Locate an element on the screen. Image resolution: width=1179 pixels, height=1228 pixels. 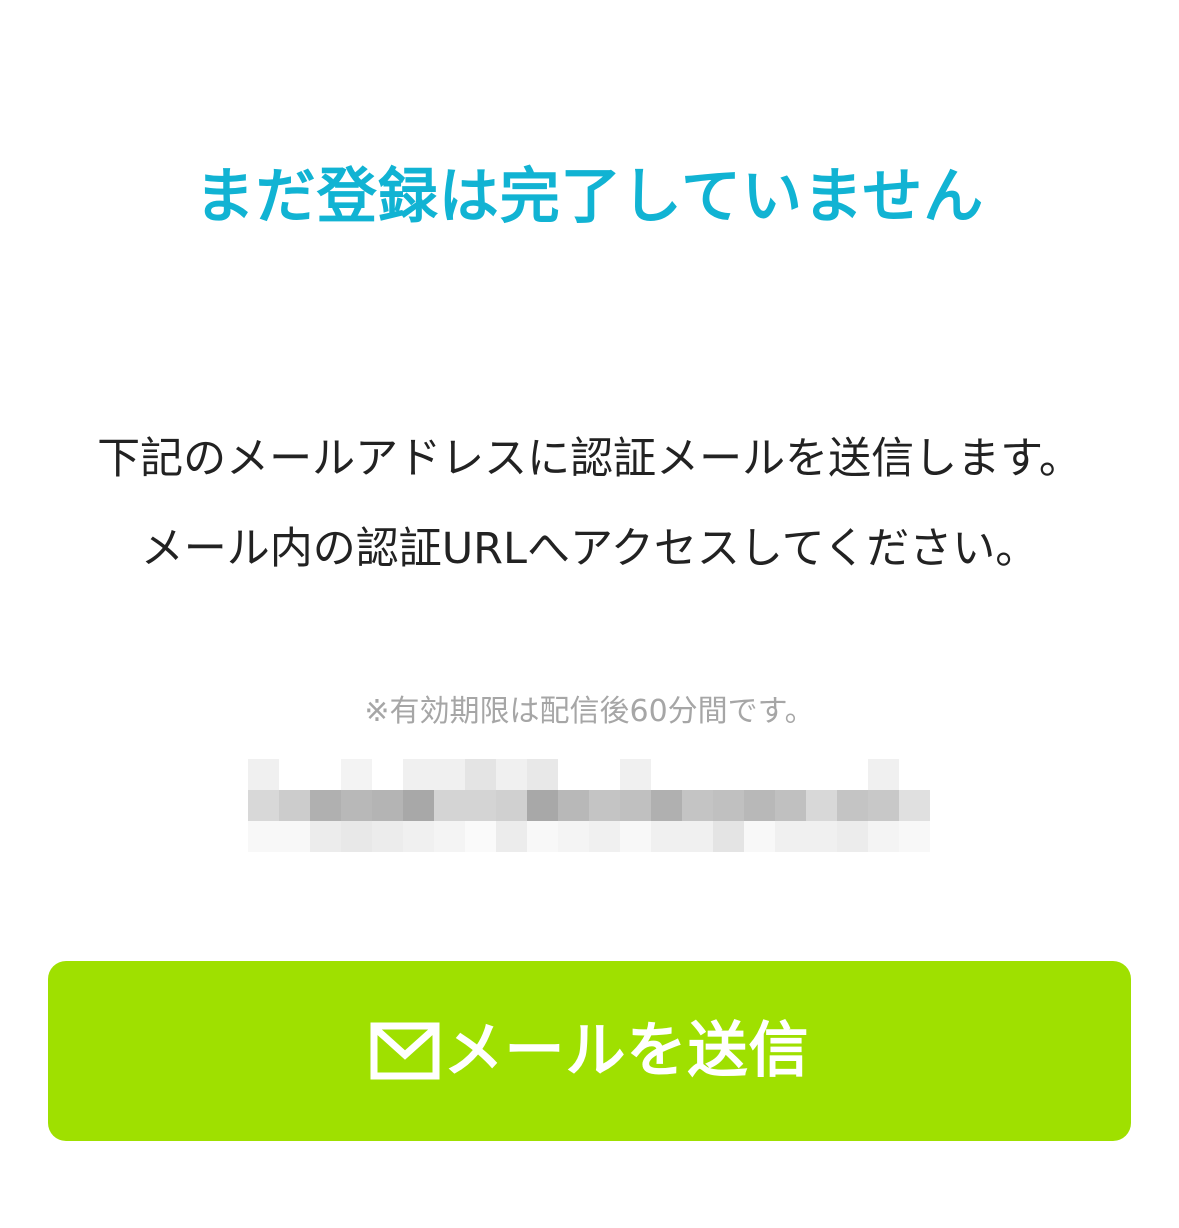
send-mail-button: メールを送信 is located at coordinates (589, 1051).